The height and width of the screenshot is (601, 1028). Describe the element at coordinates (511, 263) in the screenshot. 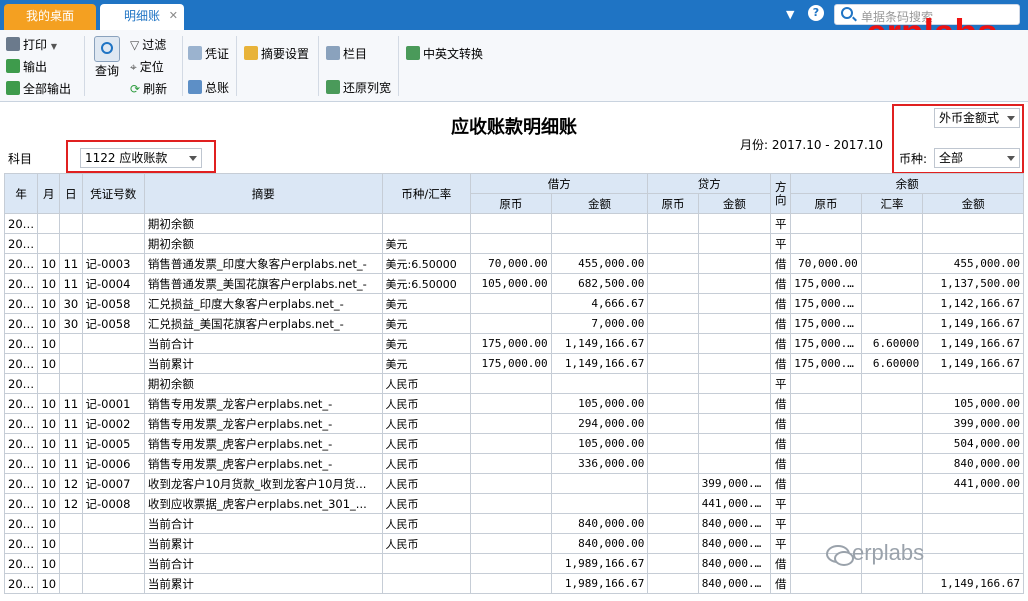

I see `cell-debit-orig: 70,000.00` at that location.